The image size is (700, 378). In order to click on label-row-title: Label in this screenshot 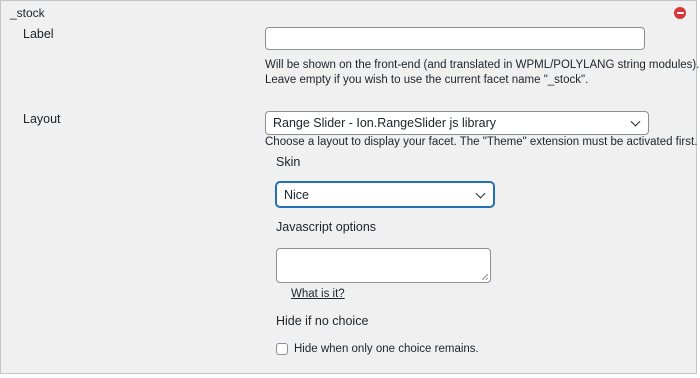, I will do `click(38, 34)`.